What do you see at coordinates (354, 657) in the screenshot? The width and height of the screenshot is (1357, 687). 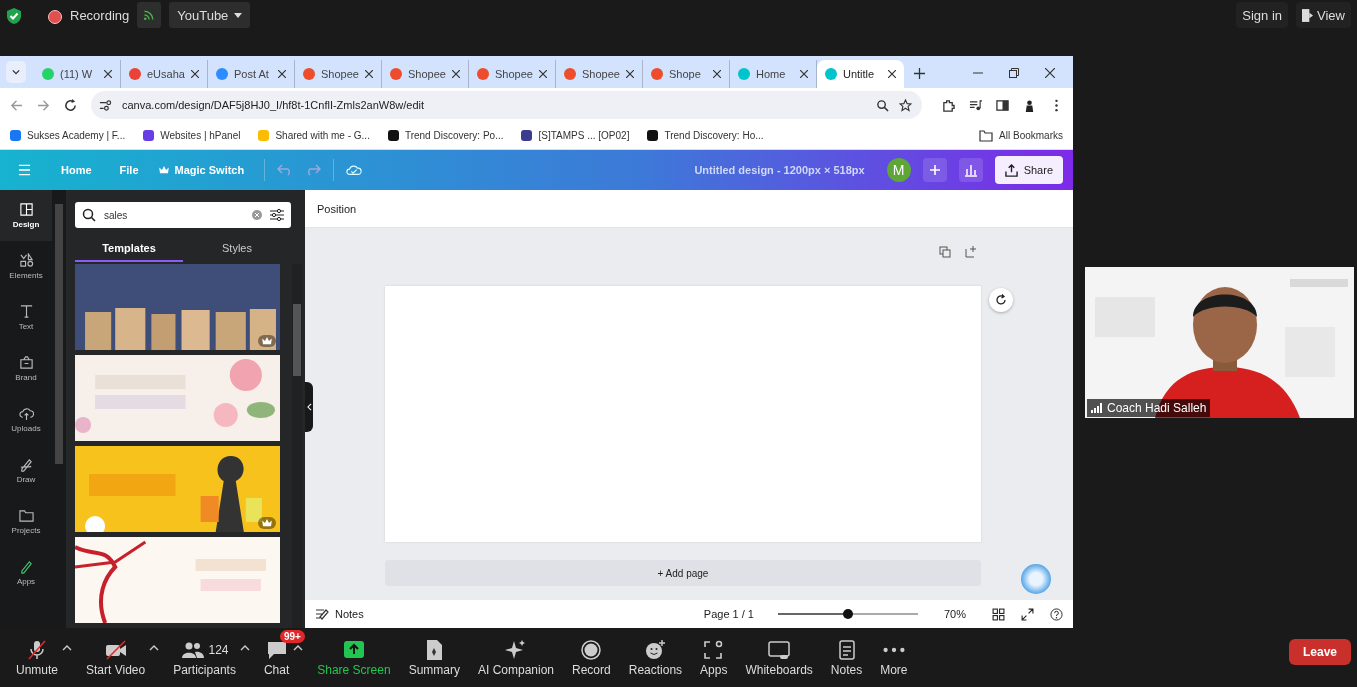 I see `share-button: Share Screen` at bounding box center [354, 657].